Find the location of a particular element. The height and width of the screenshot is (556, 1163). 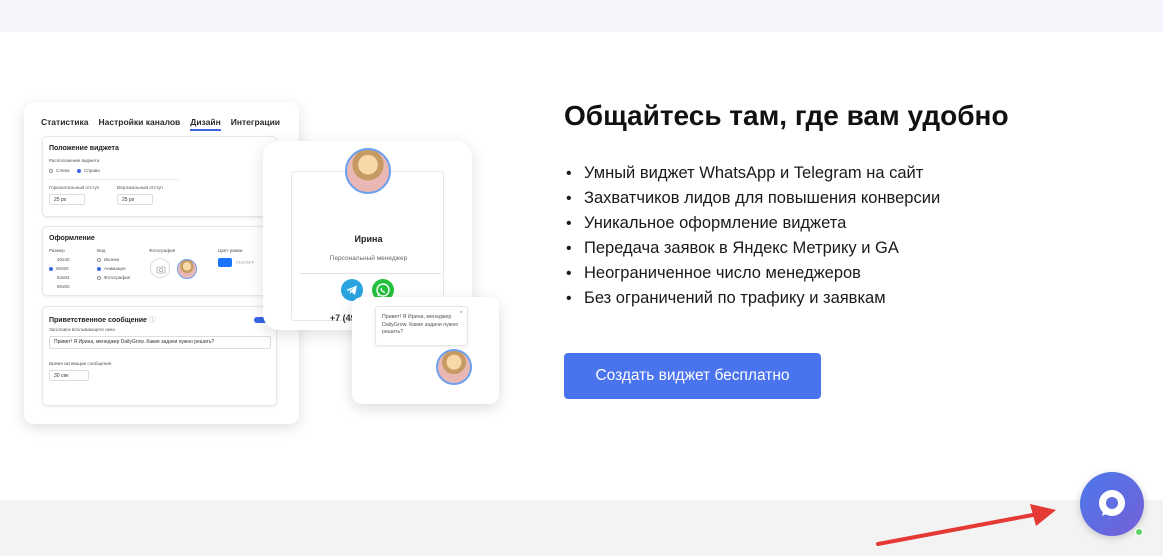

info-icon: ⓘ is located at coordinates (152, 320).